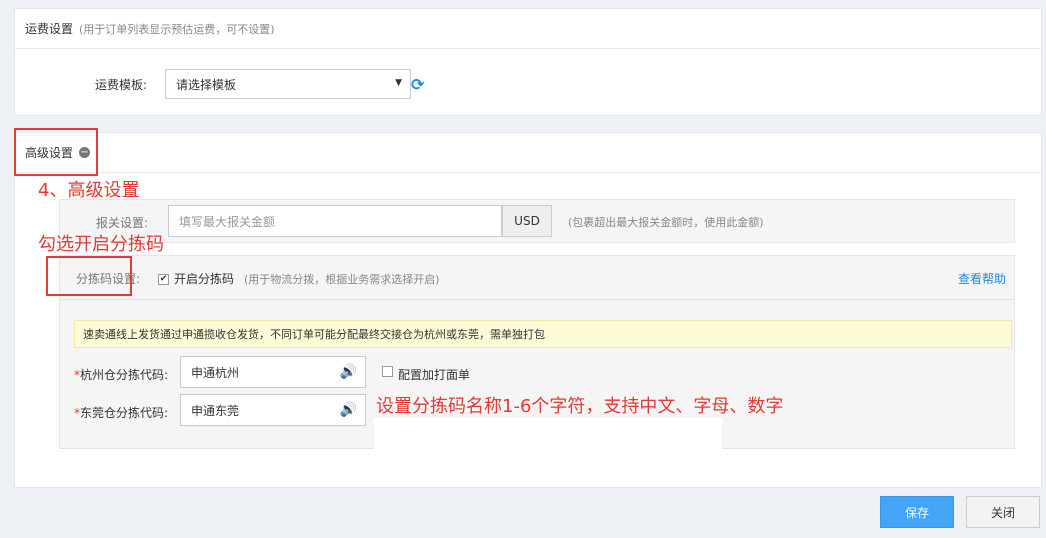 The image size is (1046, 538). What do you see at coordinates (273, 410) in the screenshot?
I see `dongguan-code-input: 申通东莞 🔊` at bounding box center [273, 410].